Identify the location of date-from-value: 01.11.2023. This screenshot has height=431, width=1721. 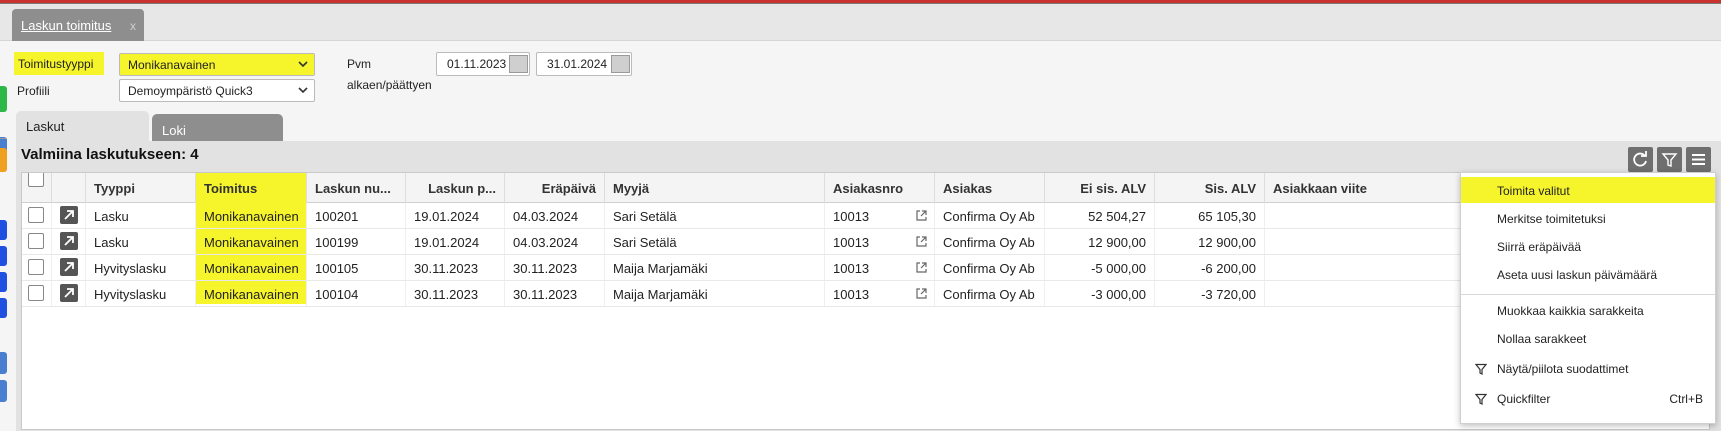
(477, 64).